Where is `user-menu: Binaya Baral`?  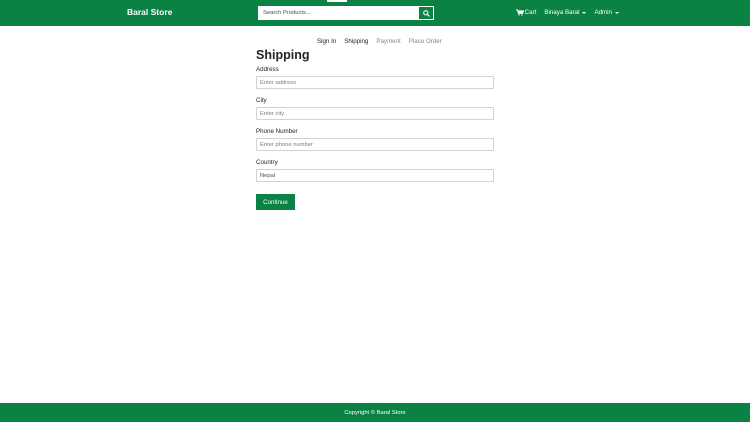
user-menu: Binaya Baral is located at coordinates (565, 12).